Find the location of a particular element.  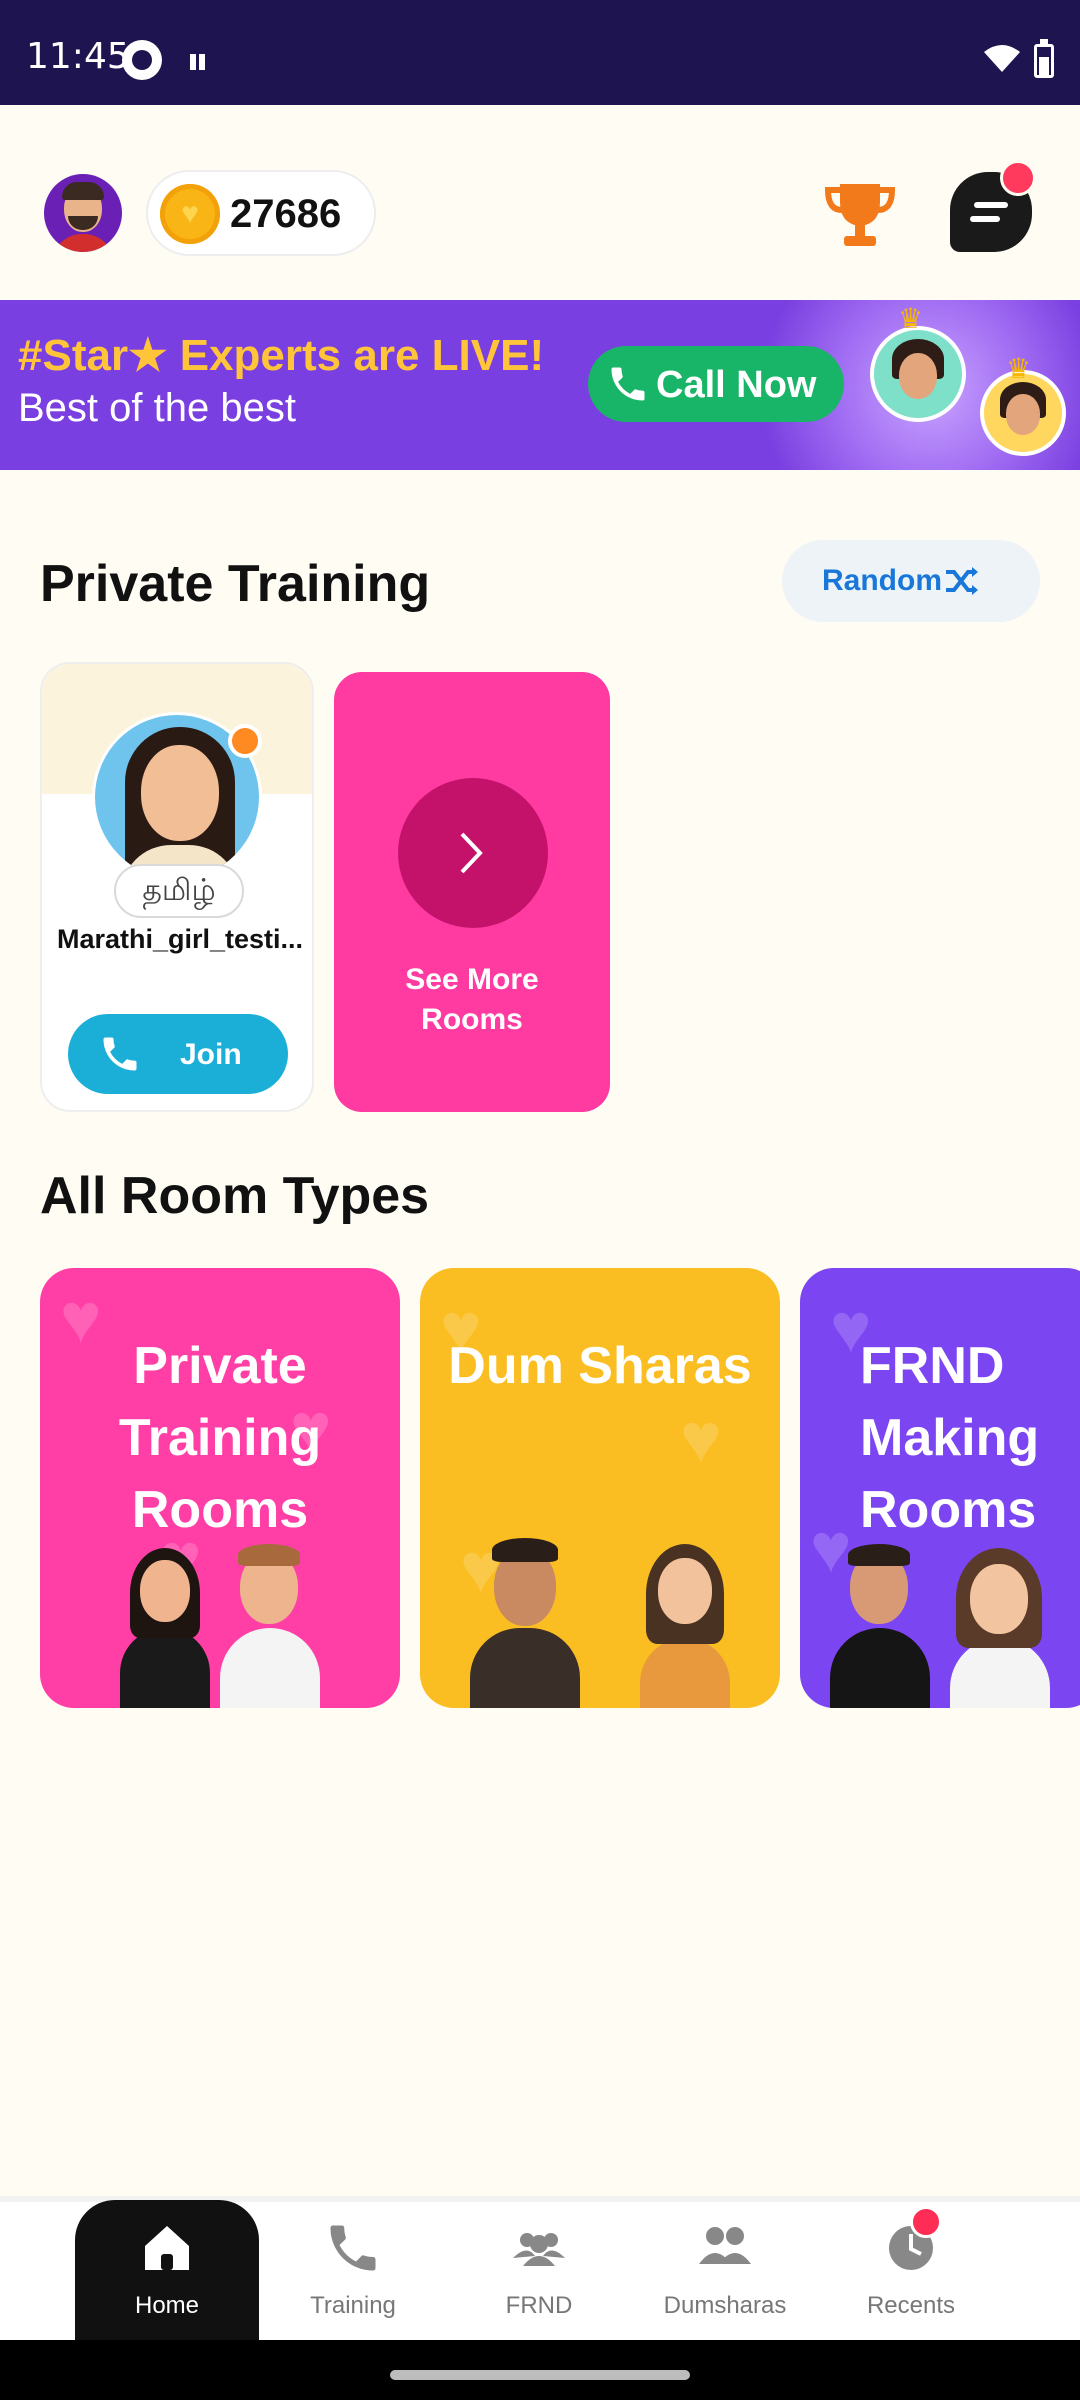

nav-dumsharas: Dumsharas is located at coordinates (725, 2270).